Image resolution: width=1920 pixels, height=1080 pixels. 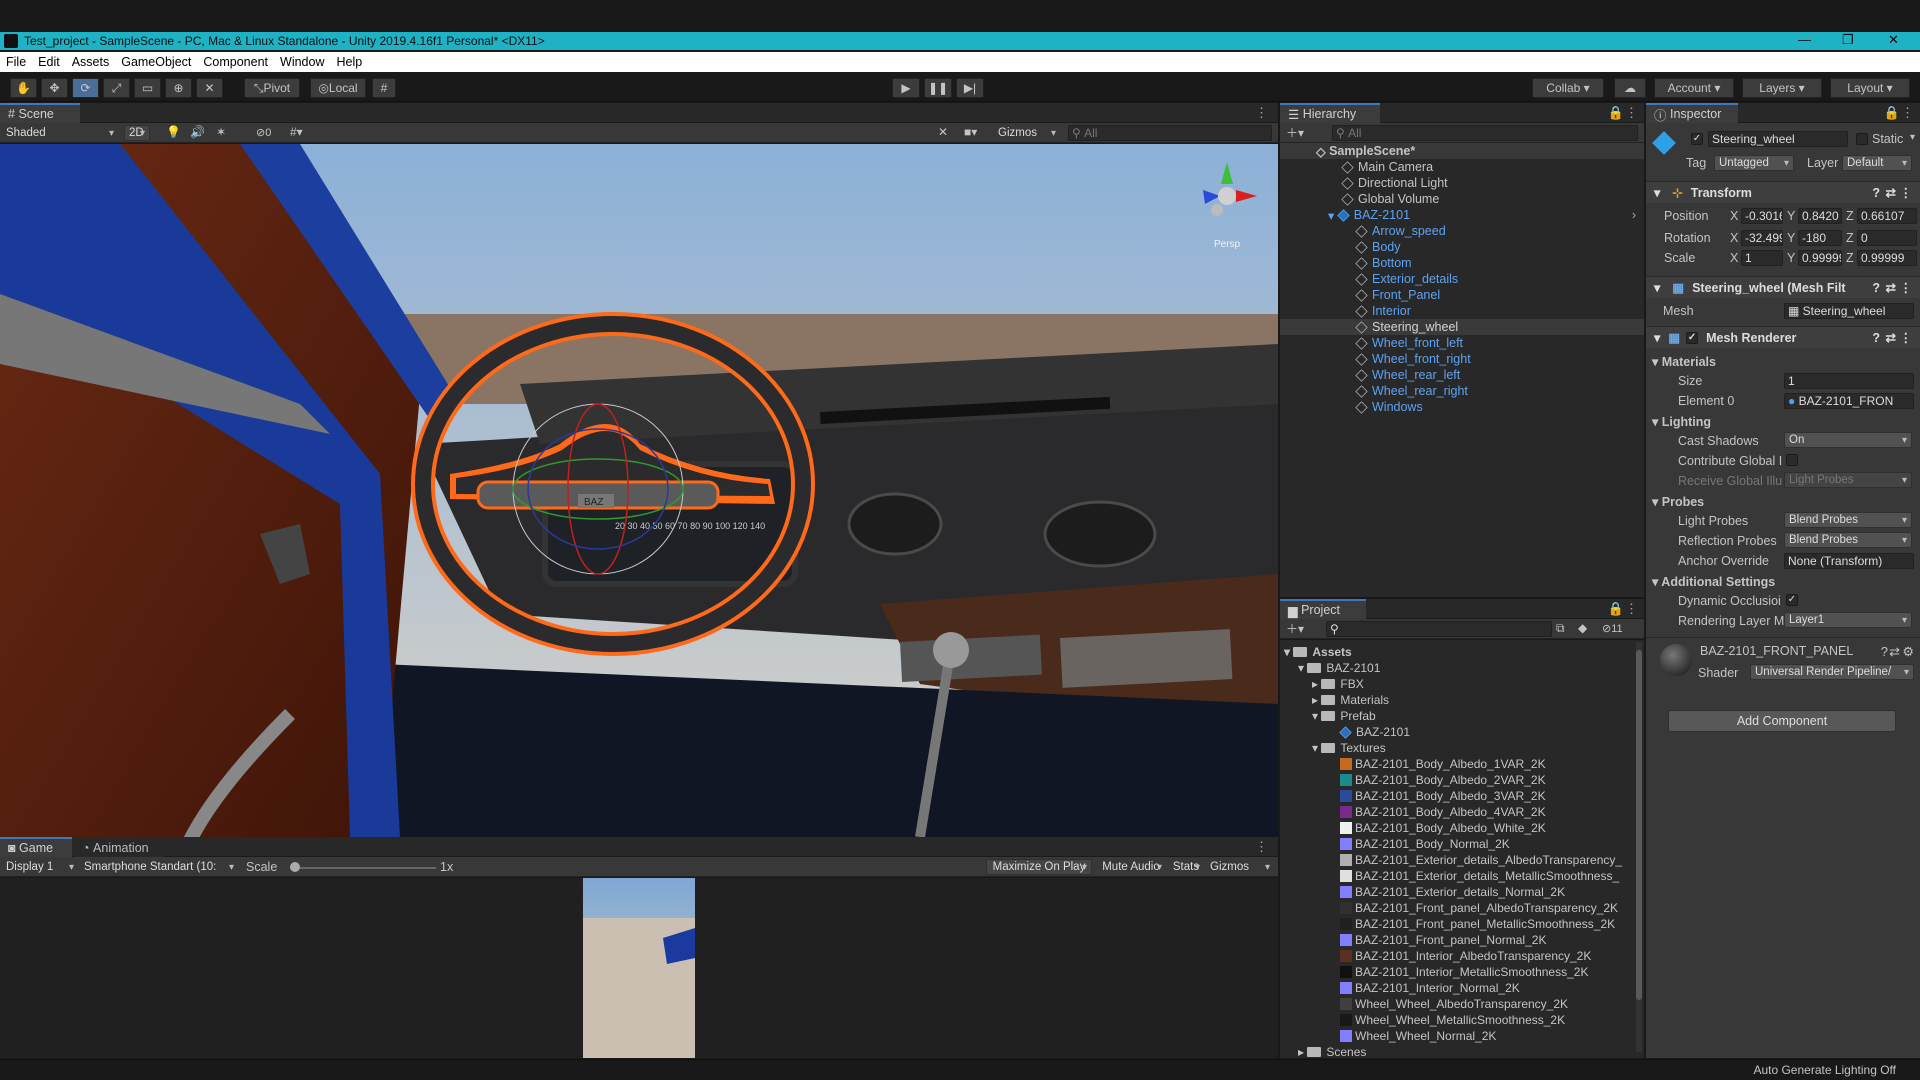 What do you see at coordinates (338, 88) in the screenshot?
I see `local-toggle: ◎ Local` at bounding box center [338, 88].